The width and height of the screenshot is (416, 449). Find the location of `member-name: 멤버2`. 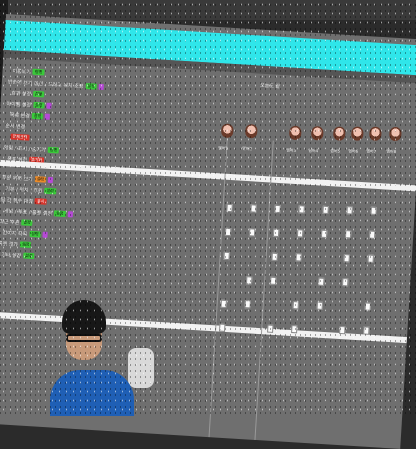

member-name: 멤버2 is located at coordinates (247, 148).